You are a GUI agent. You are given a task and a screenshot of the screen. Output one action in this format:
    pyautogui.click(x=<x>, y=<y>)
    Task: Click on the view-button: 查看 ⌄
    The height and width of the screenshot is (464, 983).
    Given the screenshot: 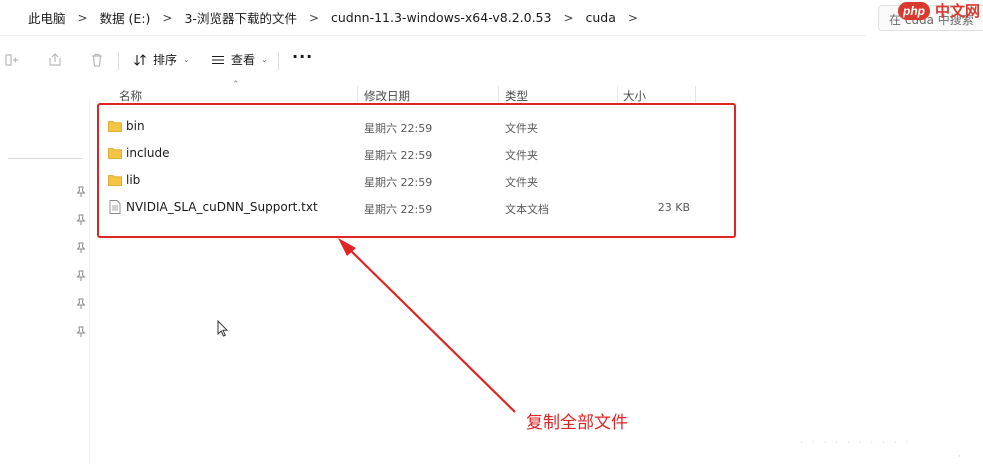 What is the action you would take?
    pyautogui.click(x=239, y=59)
    